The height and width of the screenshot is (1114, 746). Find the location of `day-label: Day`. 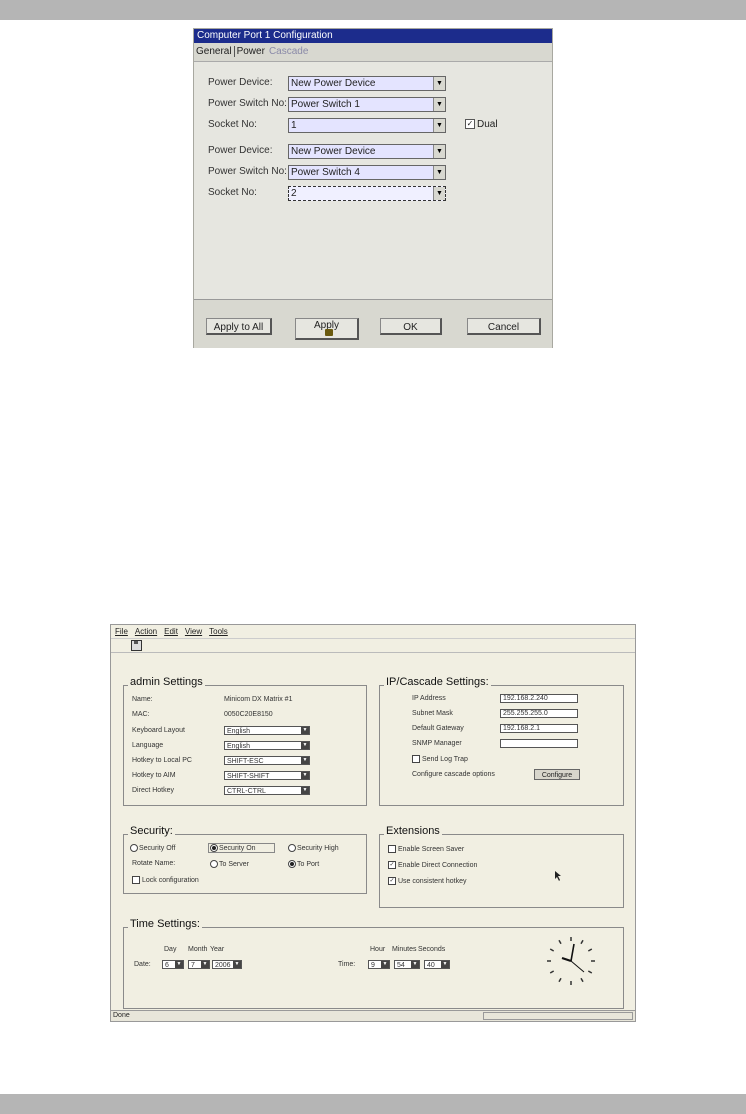

day-label: Day is located at coordinates (170, 949).